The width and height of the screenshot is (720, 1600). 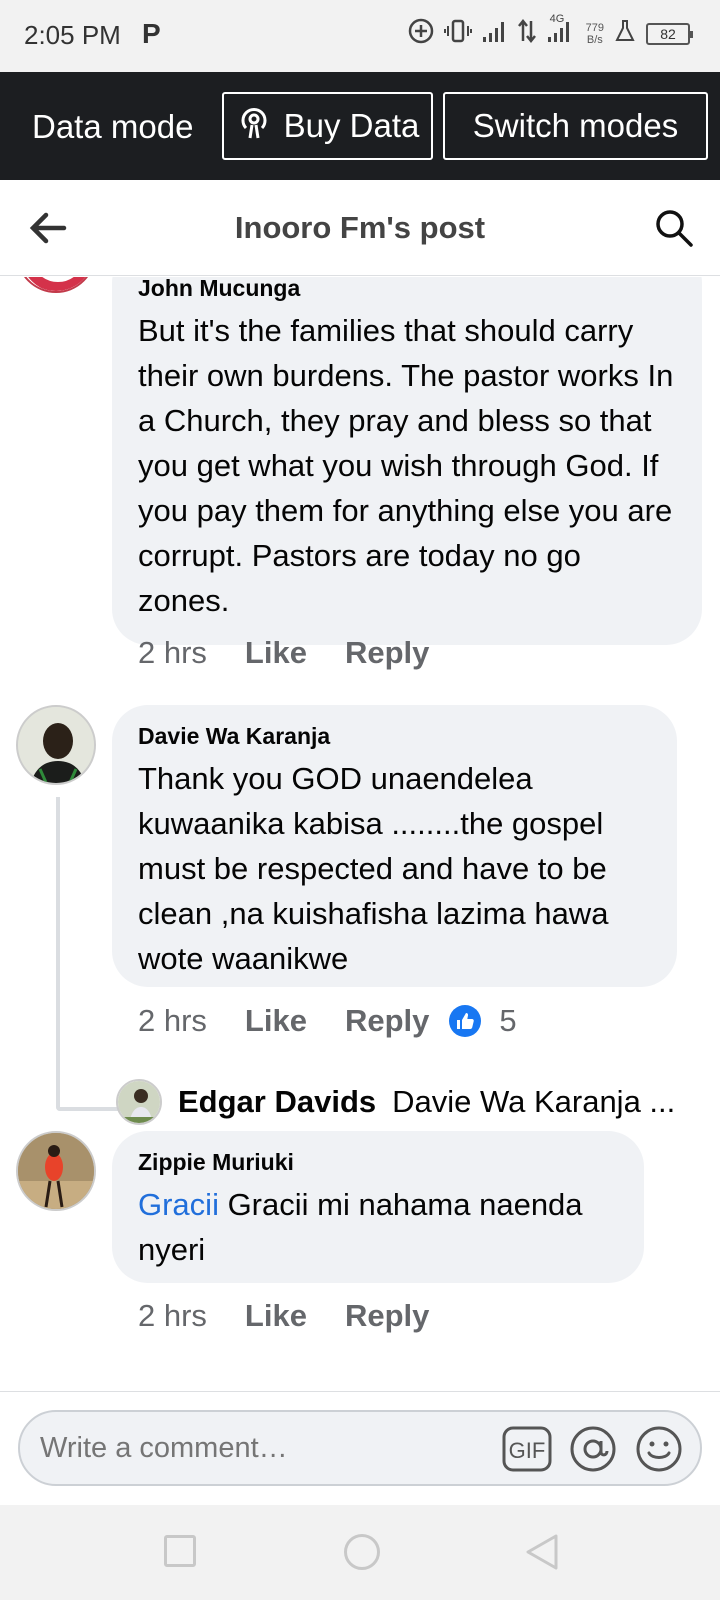 I want to click on speed-unit: B/s, so click(x=594, y=40).